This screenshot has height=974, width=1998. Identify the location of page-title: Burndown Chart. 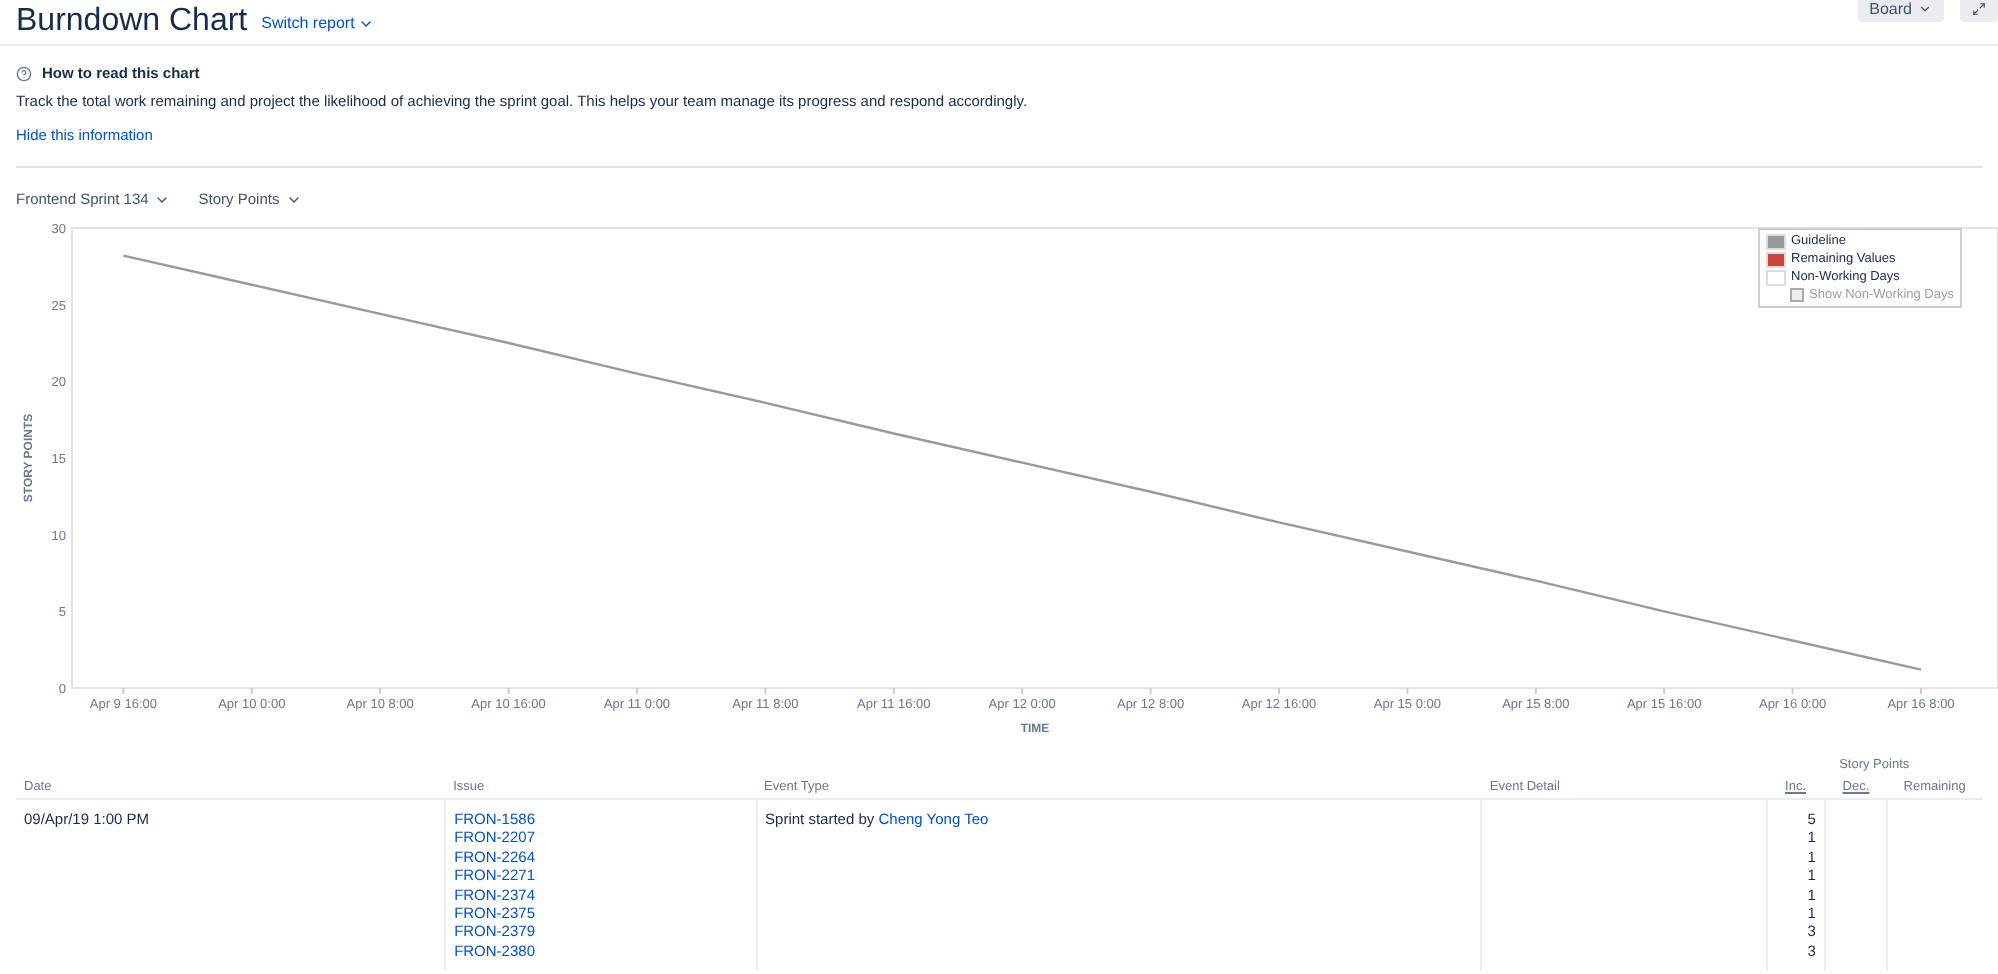
(132, 22).